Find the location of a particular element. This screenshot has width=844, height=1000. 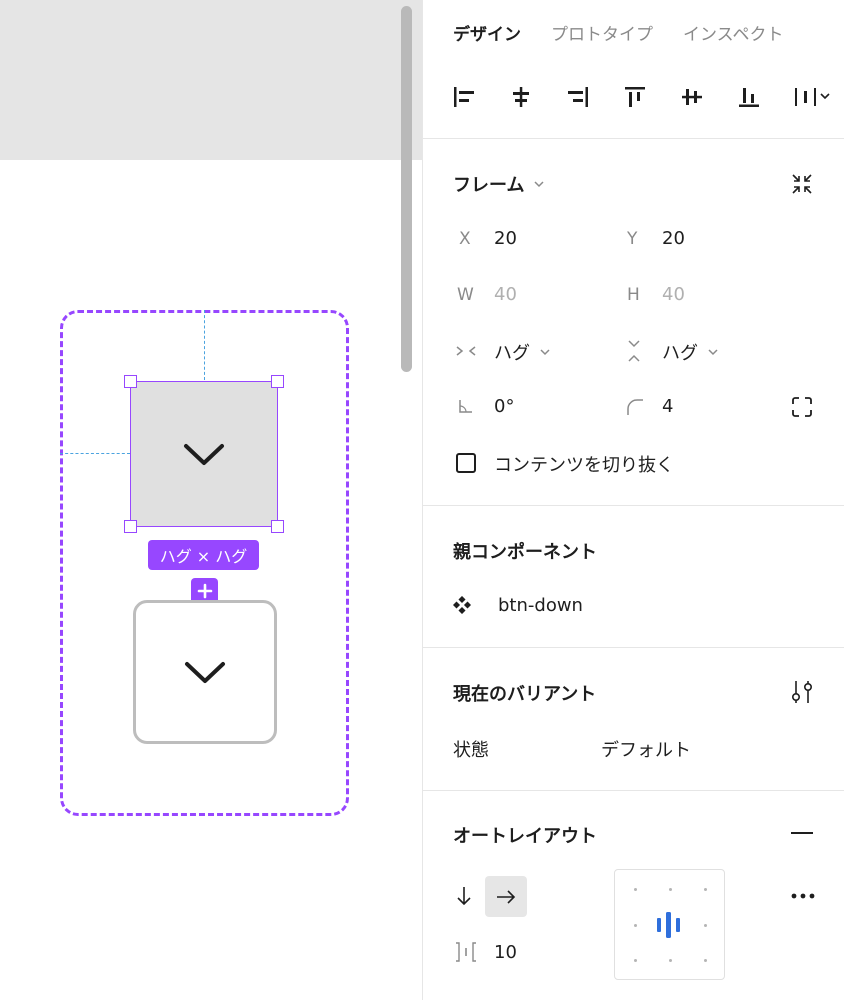

spacing-input: 10 is located at coordinates (505, 952).